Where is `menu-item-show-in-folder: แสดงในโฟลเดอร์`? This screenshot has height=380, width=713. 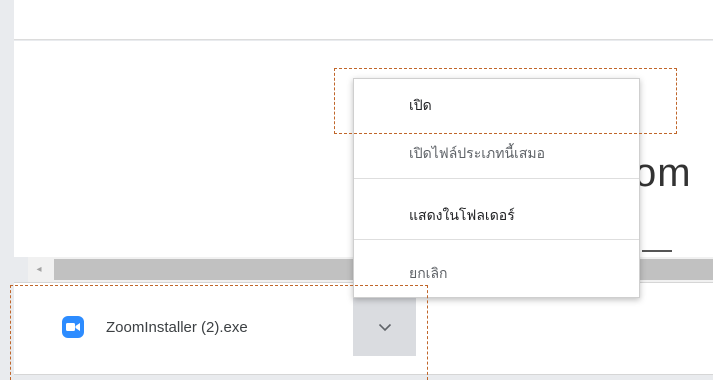
menu-item-show-in-folder: แสดงในโฟลเดอร์ is located at coordinates (496, 216).